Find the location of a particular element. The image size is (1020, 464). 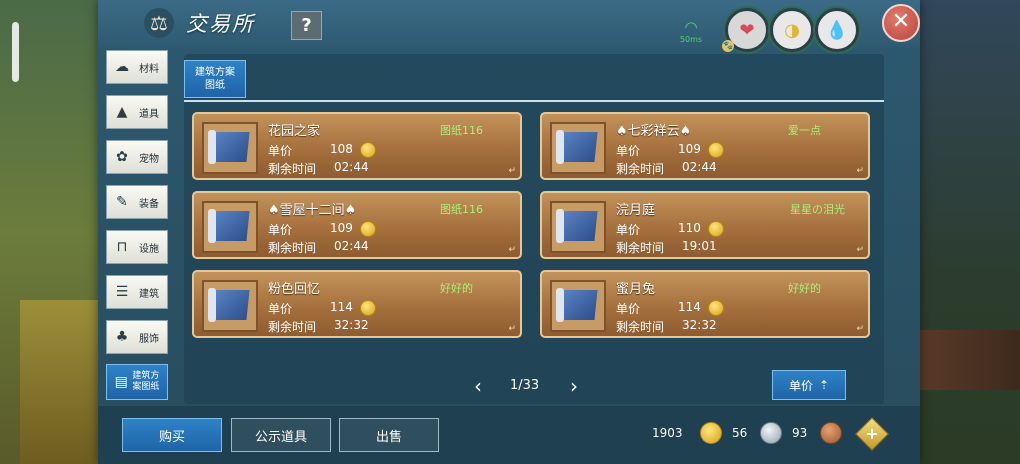

sidebar-item-blueprints: ▤ 建筑方案图纸 is located at coordinates (137, 382).